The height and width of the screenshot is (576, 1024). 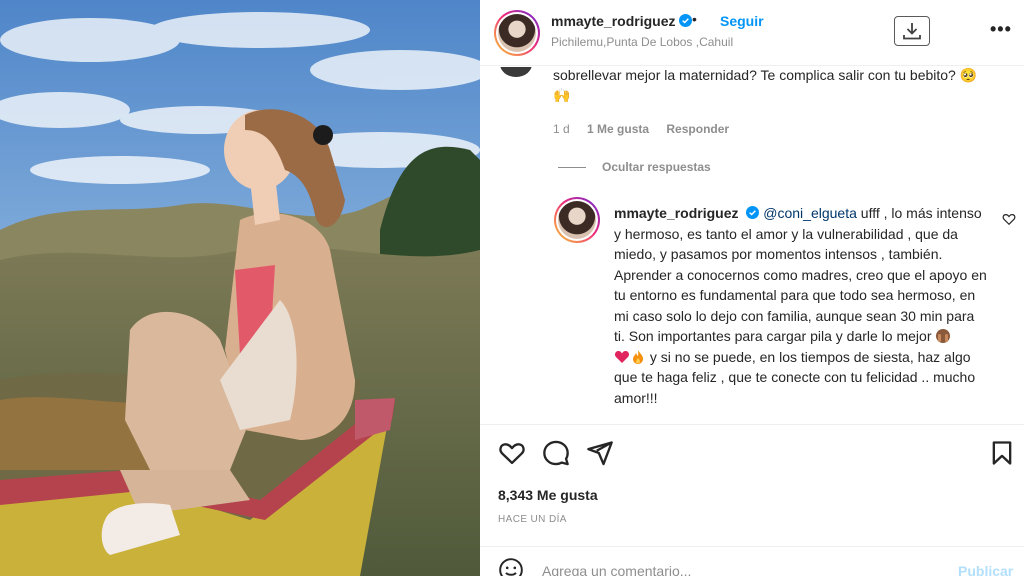 I want to click on commenter-avatar, so click(x=516, y=72).